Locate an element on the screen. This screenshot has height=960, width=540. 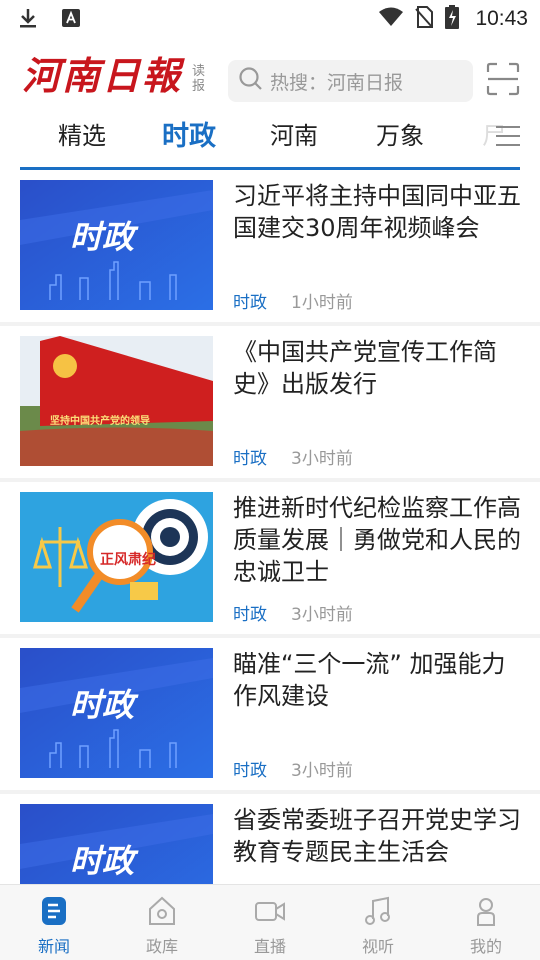
home-icon is located at coordinates (162, 911).